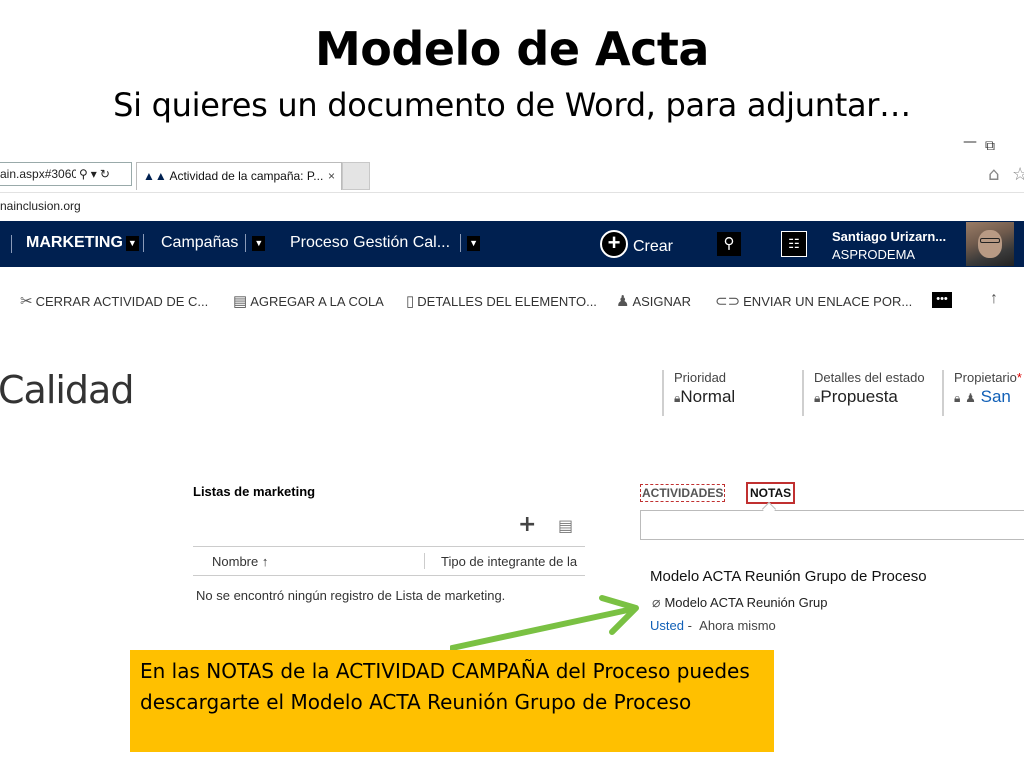 The image size is (1024, 768). I want to click on note-time: Ahora mismo, so click(737, 625).